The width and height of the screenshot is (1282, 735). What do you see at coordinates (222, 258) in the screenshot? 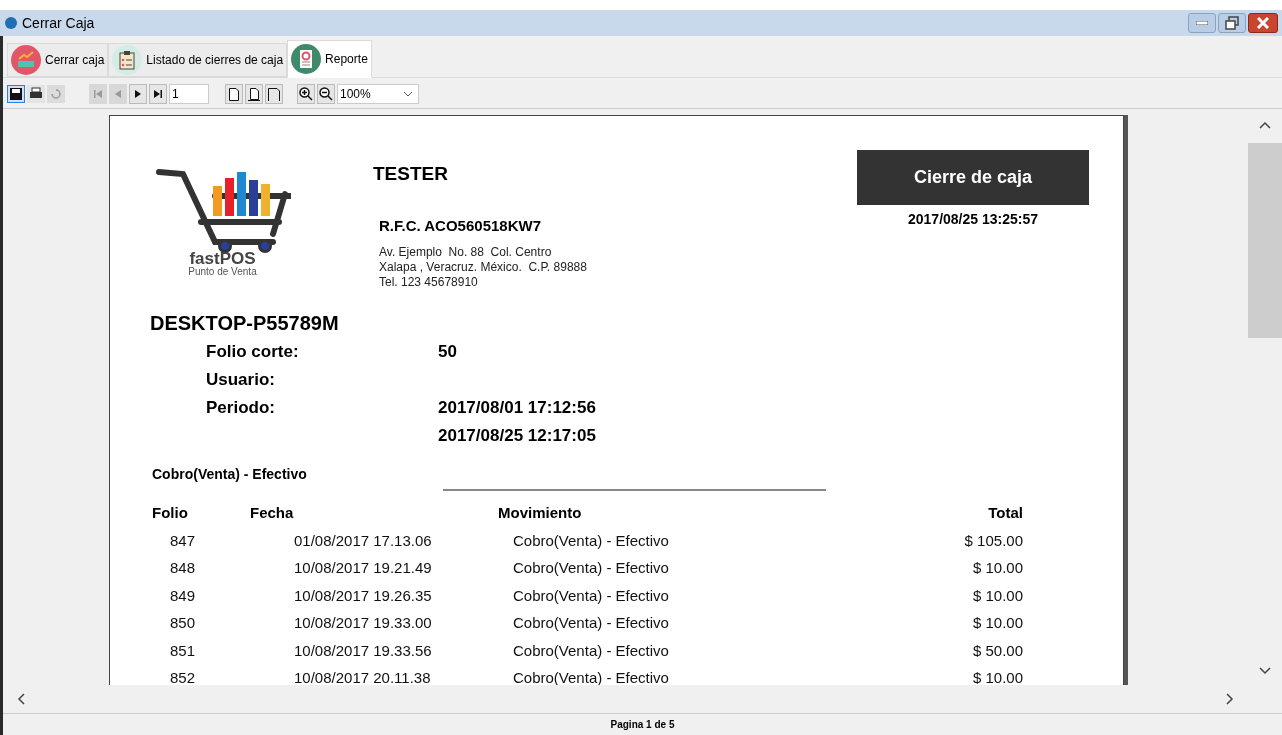
I see `logo-name: fastPOS` at bounding box center [222, 258].